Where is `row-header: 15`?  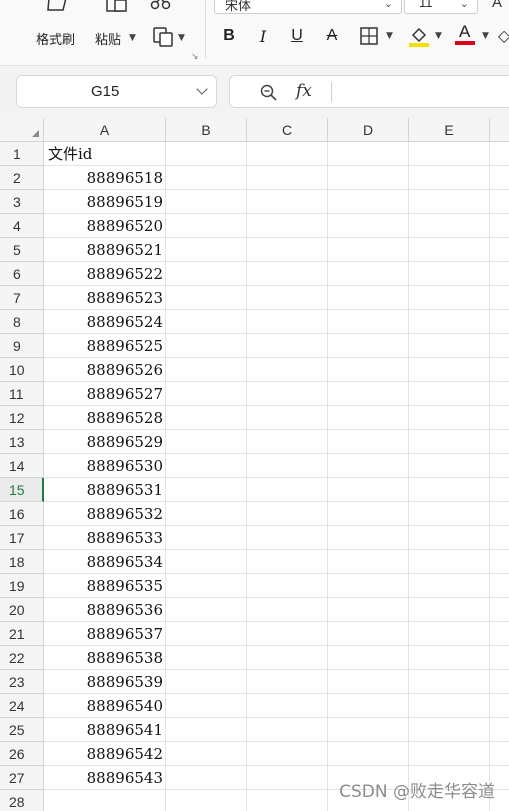
row-header: 15 is located at coordinates (22, 490).